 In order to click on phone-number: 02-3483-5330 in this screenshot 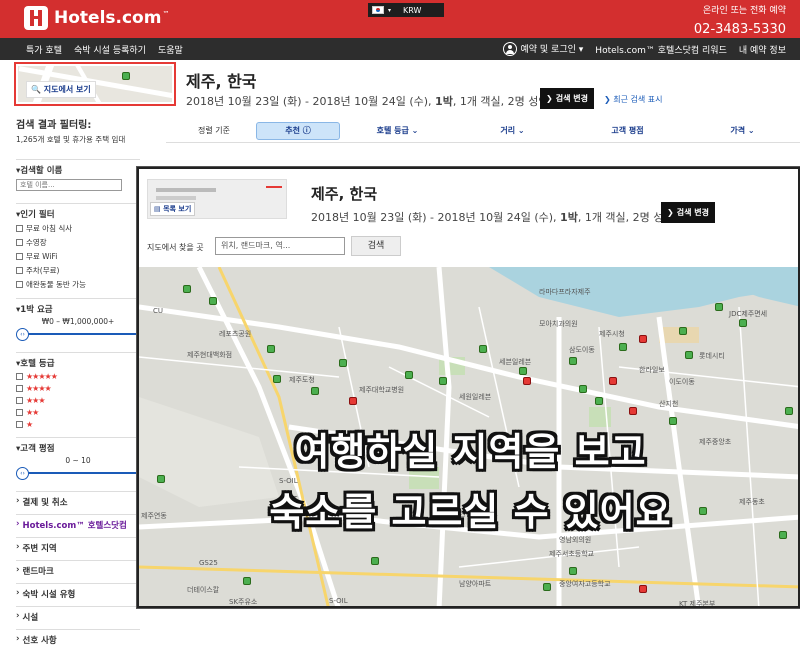, I will do `click(740, 29)`.